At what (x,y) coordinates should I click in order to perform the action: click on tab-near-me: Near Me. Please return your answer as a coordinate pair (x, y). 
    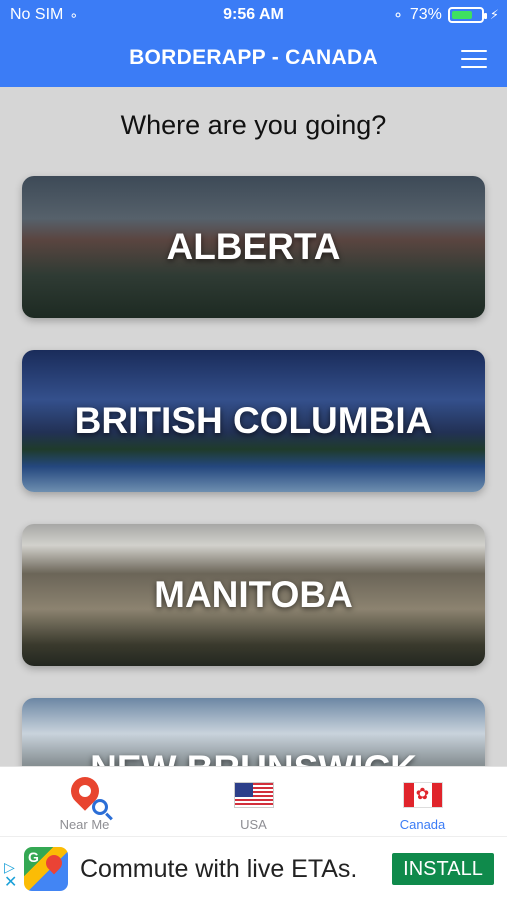
    Looking at the image, I should click on (84, 801).